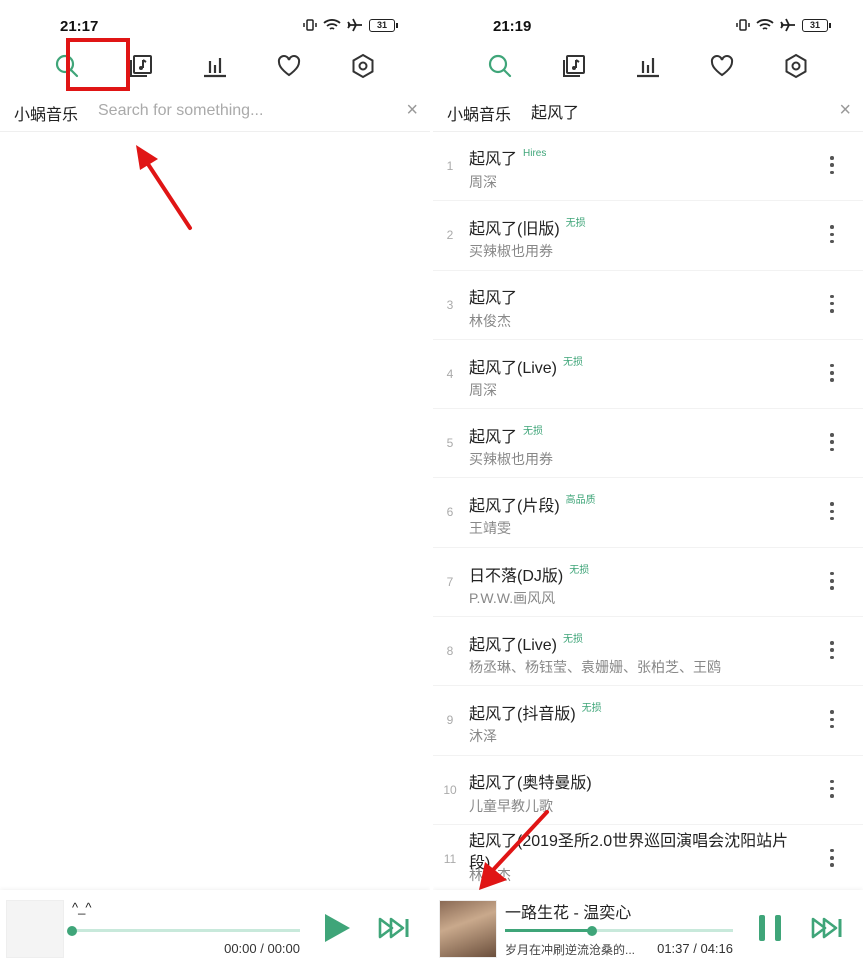  I want to click on song-row: 11 起风了(2019圣所2.0世界巡回演唱会沈阳站片段) 林俊杰, so click(648, 857).